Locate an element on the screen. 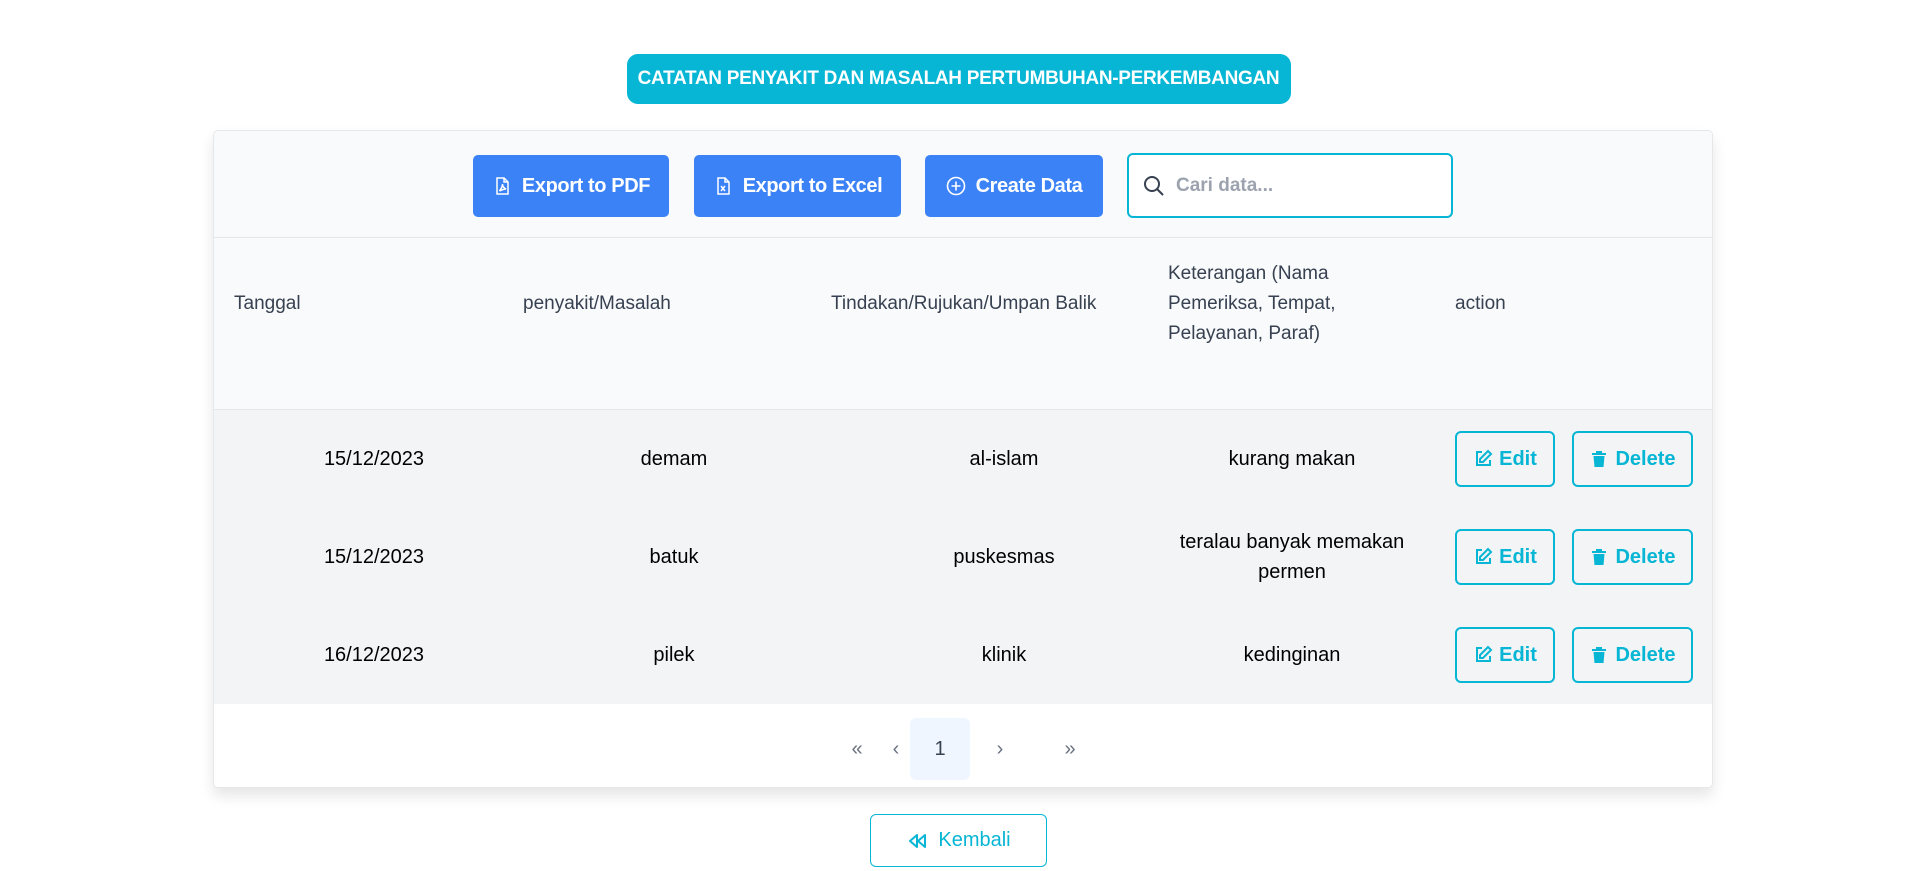 This screenshot has height=871, width=1917. header-penyakit: penyakit/Masalah is located at coordinates (597, 303).